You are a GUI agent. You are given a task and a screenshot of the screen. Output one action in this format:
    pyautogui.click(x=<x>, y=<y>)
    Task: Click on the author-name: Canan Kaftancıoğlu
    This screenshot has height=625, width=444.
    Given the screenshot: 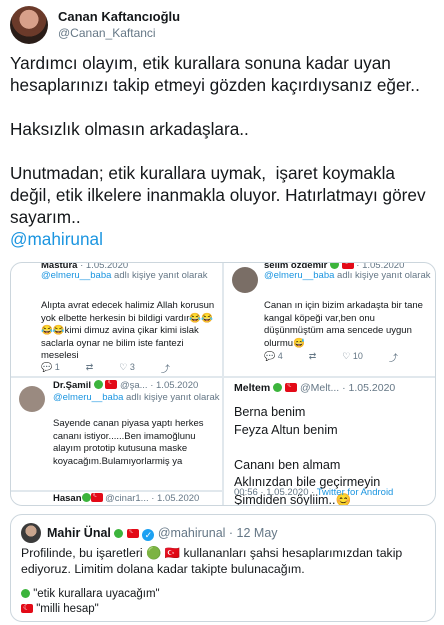 What is the action you would take?
    pyautogui.click(x=119, y=16)
    